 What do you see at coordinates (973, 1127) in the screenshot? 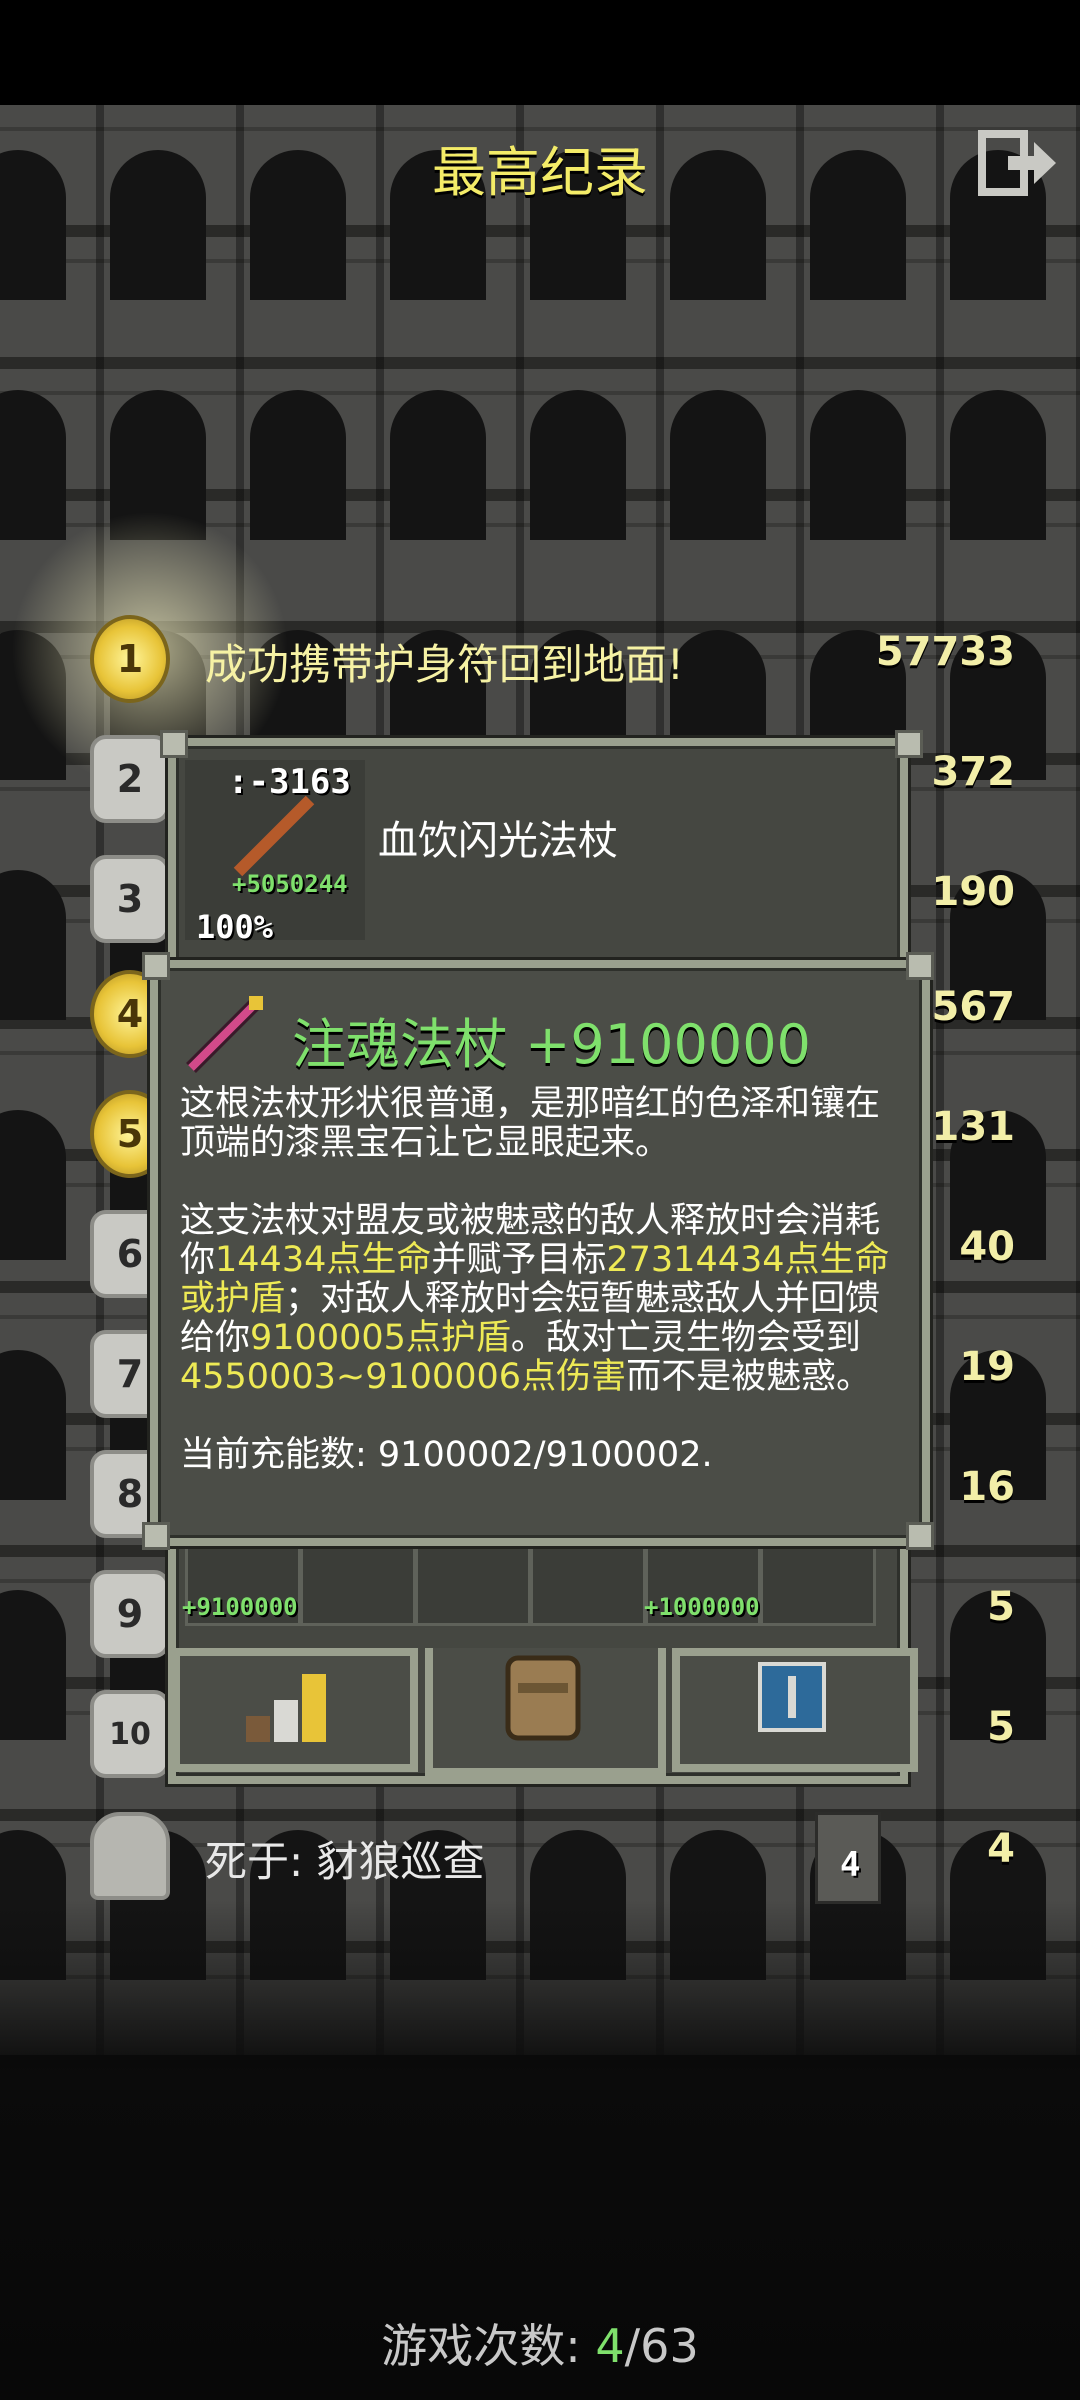
I see `record-score: 131` at bounding box center [973, 1127].